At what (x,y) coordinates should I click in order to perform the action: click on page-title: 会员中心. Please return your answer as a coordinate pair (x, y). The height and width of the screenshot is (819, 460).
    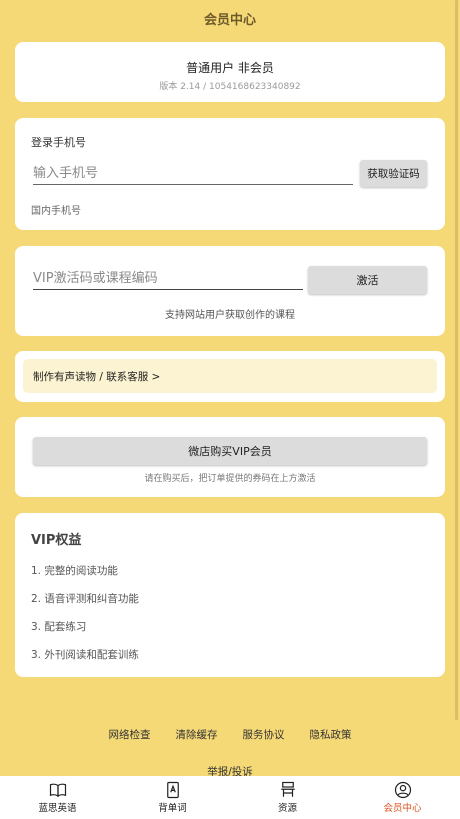
    Looking at the image, I should click on (229, 20).